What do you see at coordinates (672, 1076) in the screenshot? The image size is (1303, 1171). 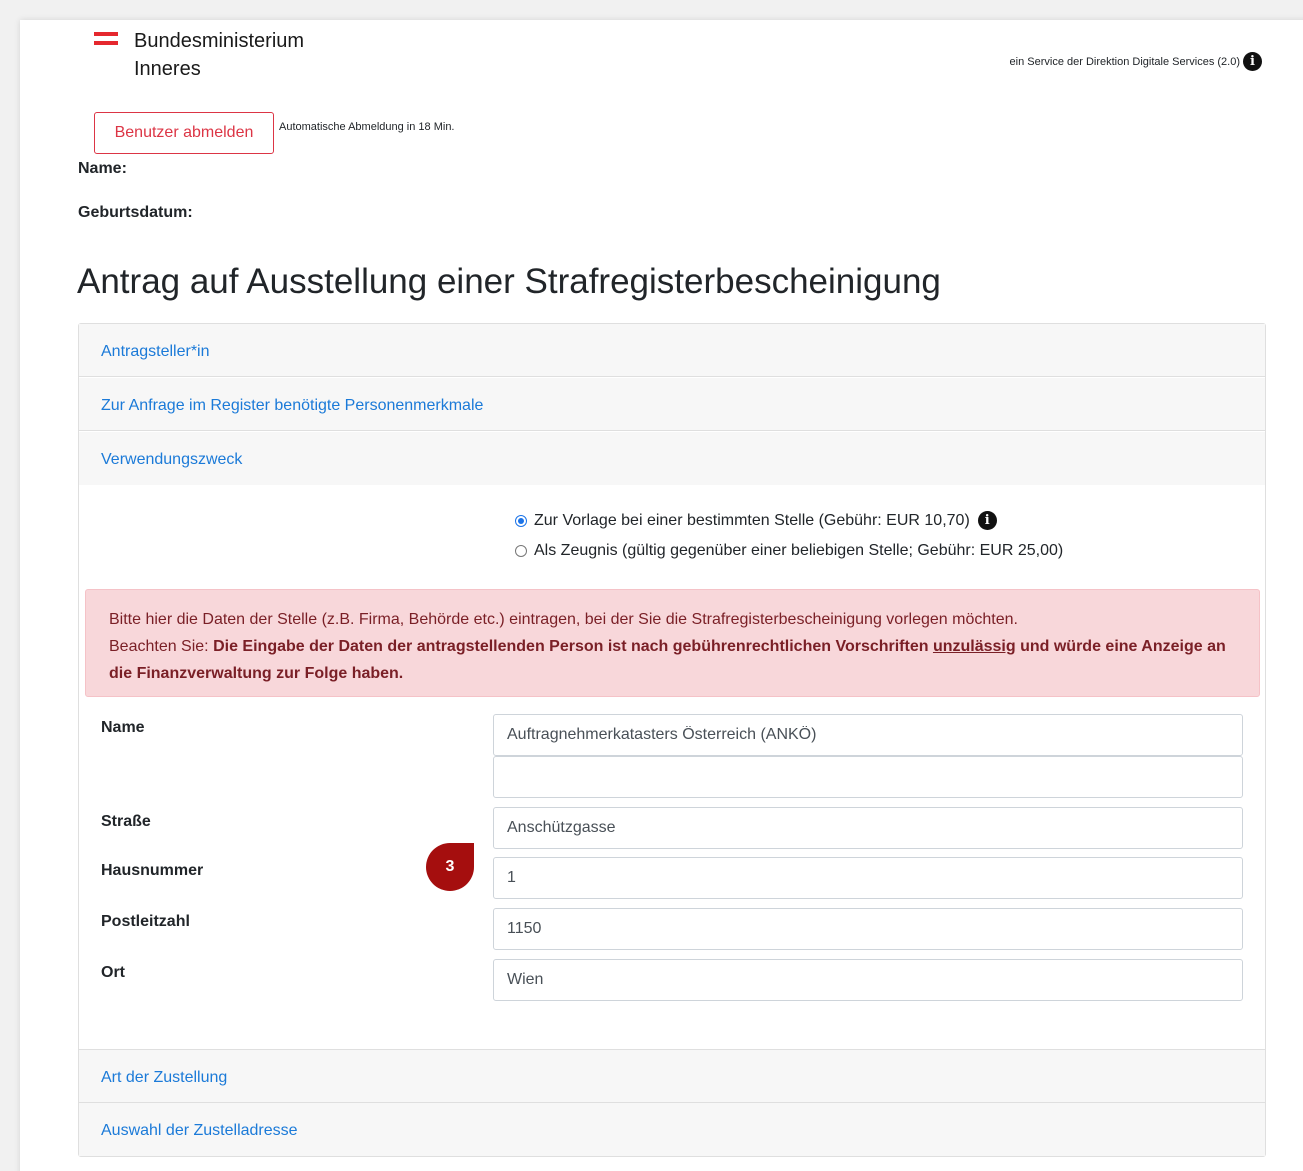 I see `accordion-header-delivery-type: Art der Zustellung` at bounding box center [672, 1076].